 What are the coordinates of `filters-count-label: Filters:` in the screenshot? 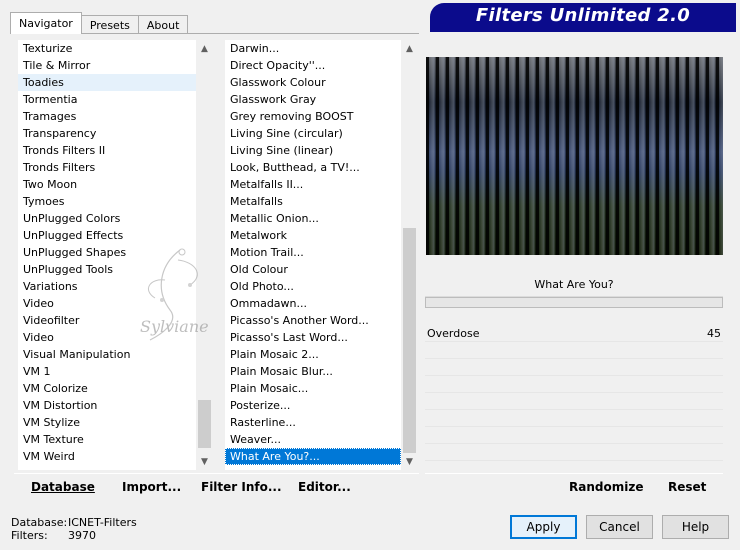 It's located at (29, 535).